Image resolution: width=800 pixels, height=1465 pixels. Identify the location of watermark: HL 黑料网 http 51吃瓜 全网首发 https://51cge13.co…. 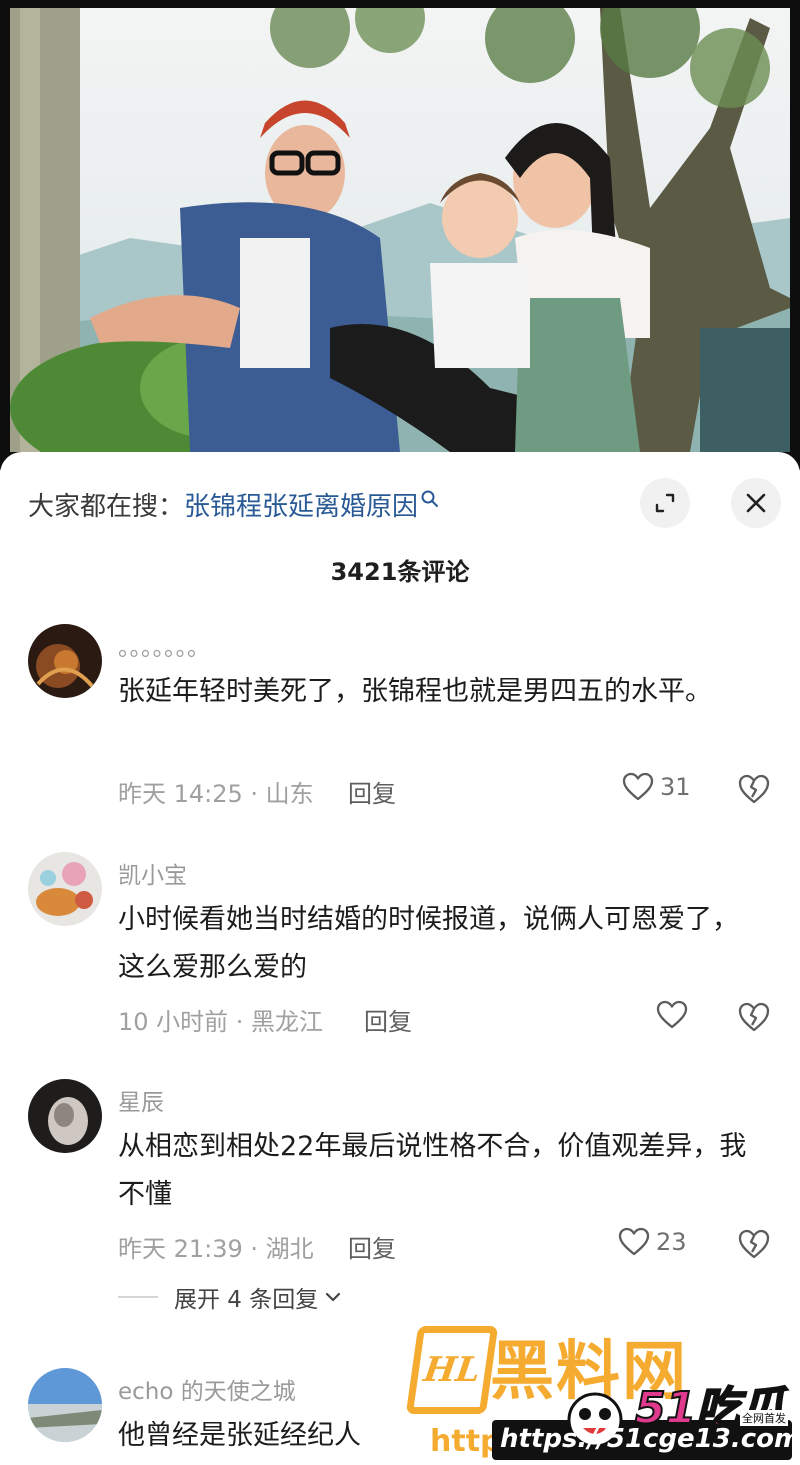
(600, 1392).